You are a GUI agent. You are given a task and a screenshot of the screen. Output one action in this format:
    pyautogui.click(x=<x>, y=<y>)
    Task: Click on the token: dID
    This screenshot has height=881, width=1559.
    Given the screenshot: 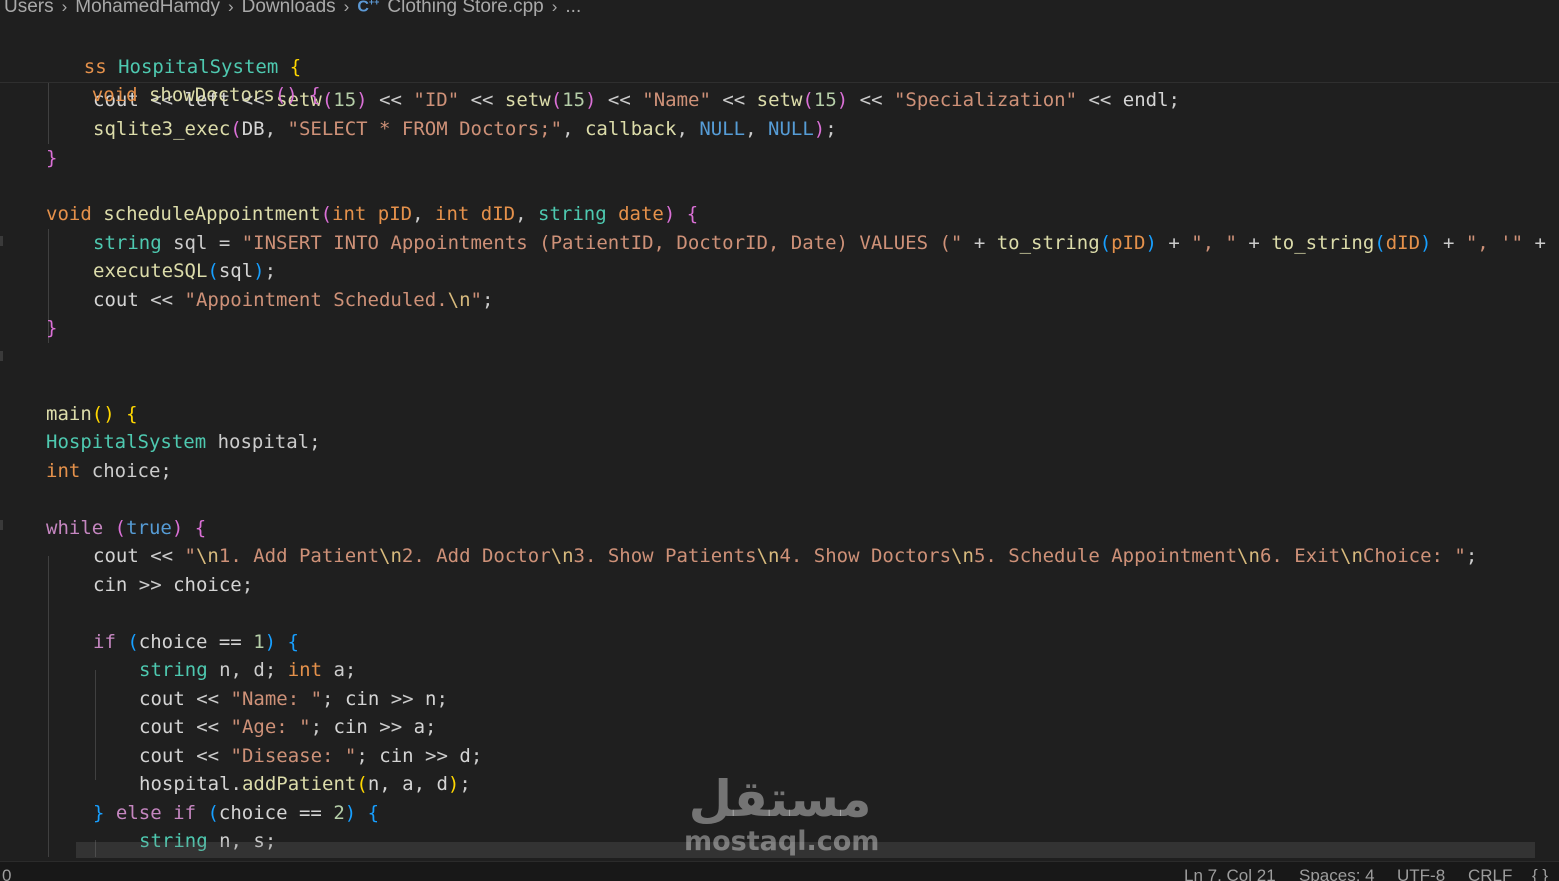 What is the action you would take?
    pyautogui.click(x=1403, y=243)
    